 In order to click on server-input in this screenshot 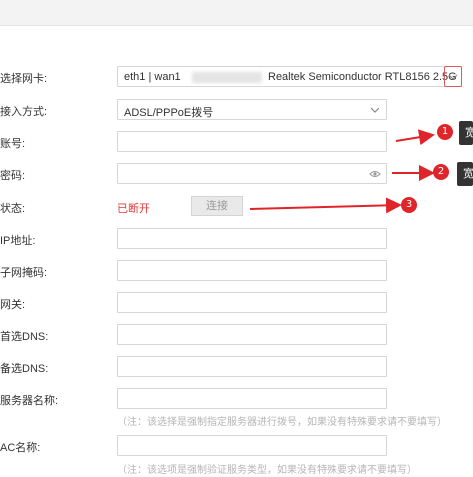, I will do `click(252, 398)`.